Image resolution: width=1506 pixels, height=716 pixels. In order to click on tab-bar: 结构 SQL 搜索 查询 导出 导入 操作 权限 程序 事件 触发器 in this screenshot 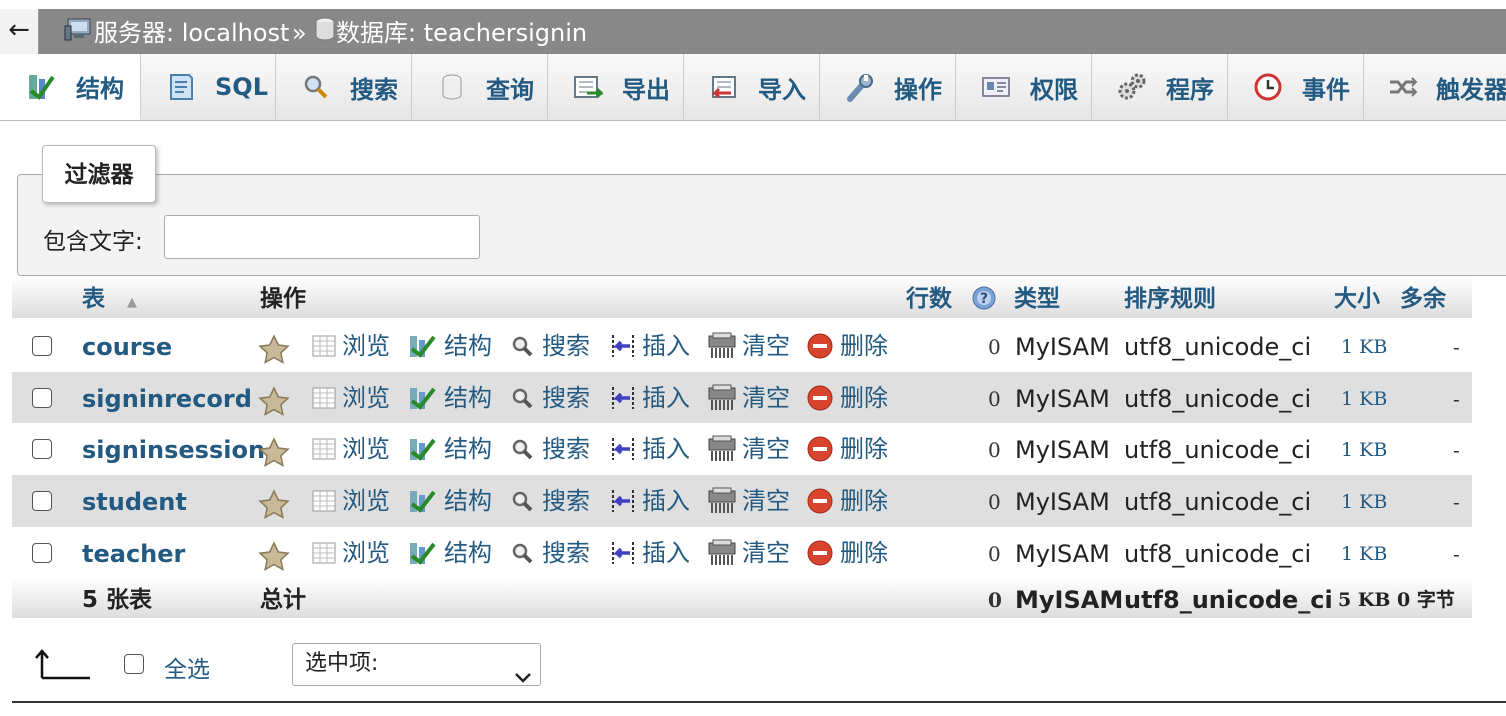, I will do `click(753, 87)`.